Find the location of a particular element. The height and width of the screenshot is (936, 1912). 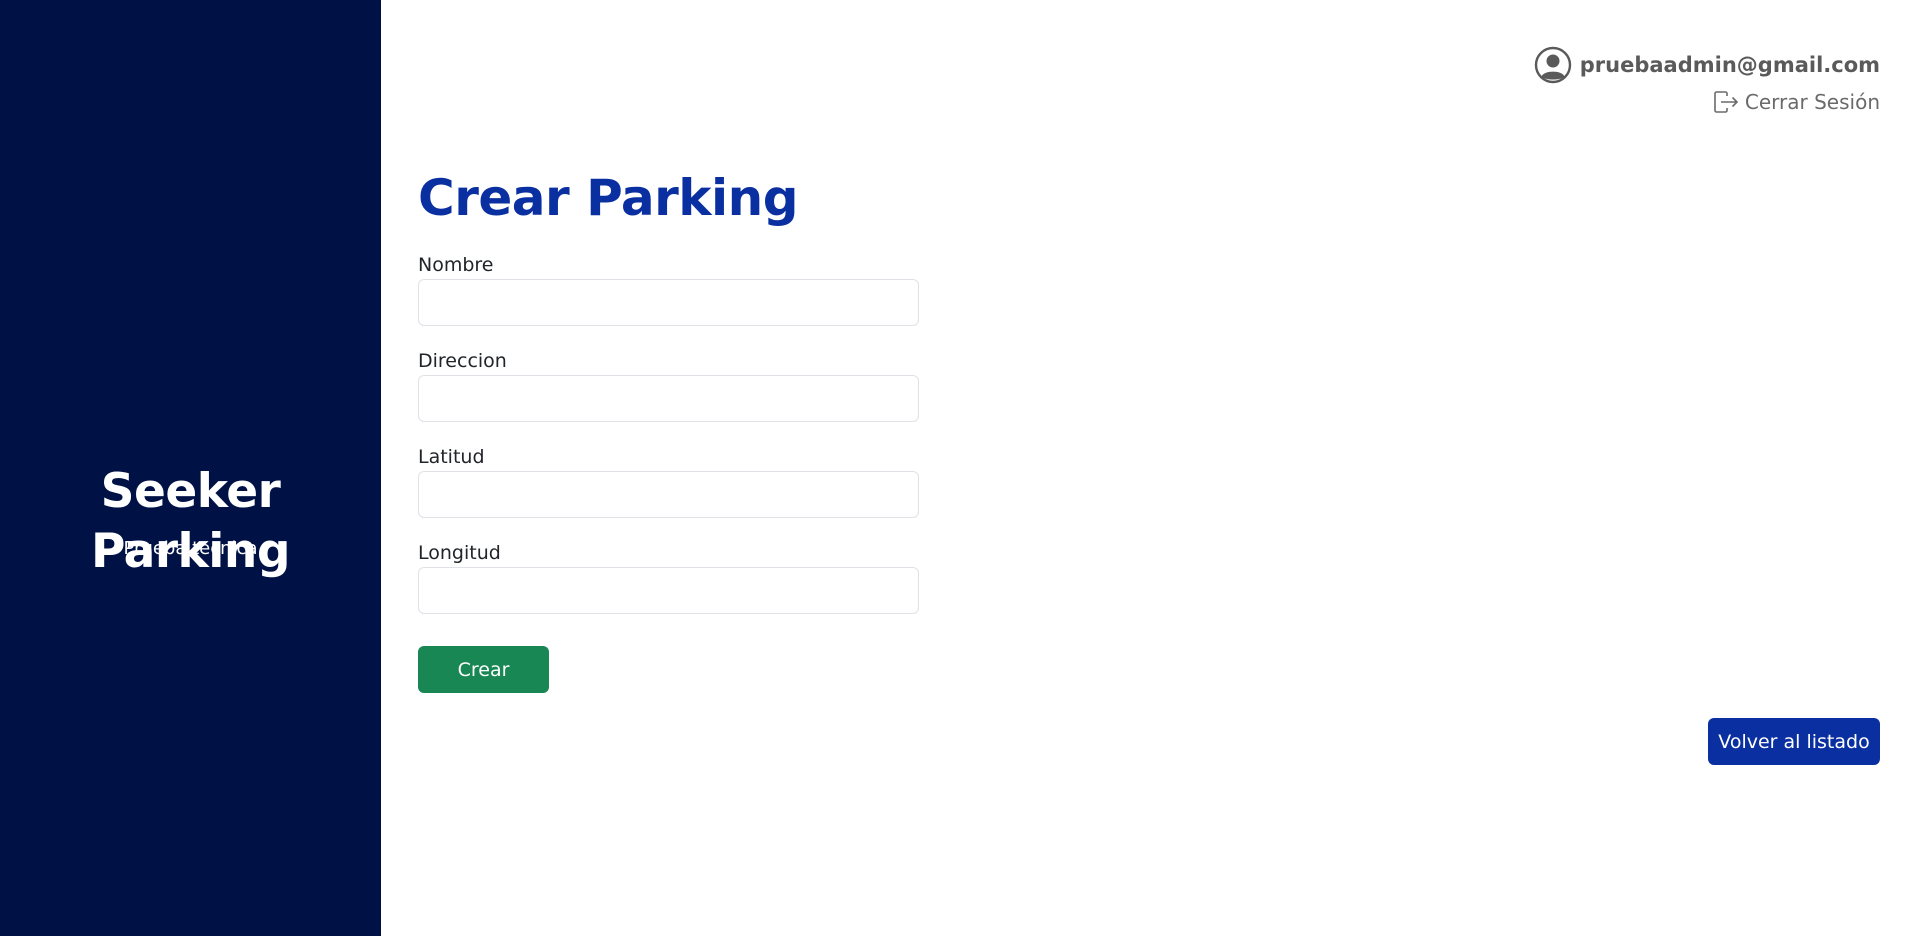

crear-button: Crear is located at coordinates (483, 669).